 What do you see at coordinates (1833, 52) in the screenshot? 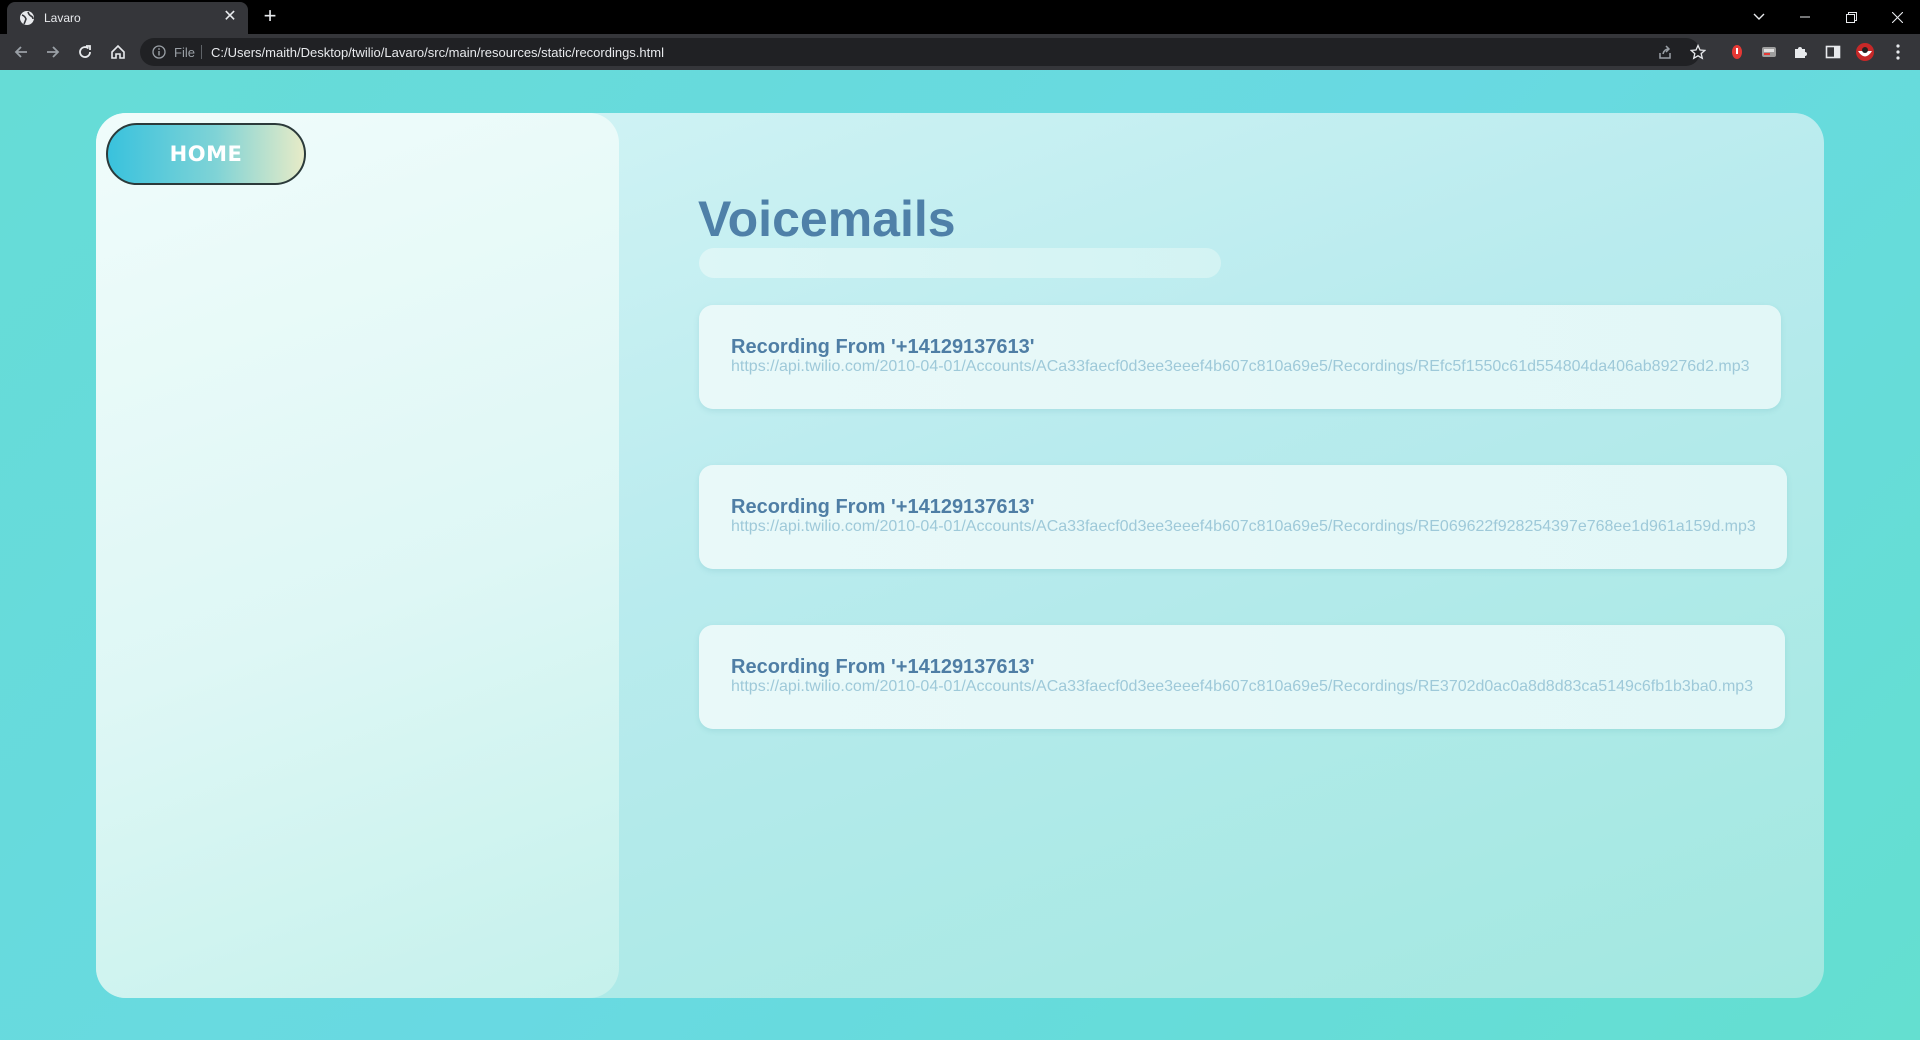
I see `side-panel-icon` at bounding box center [1833, 52].